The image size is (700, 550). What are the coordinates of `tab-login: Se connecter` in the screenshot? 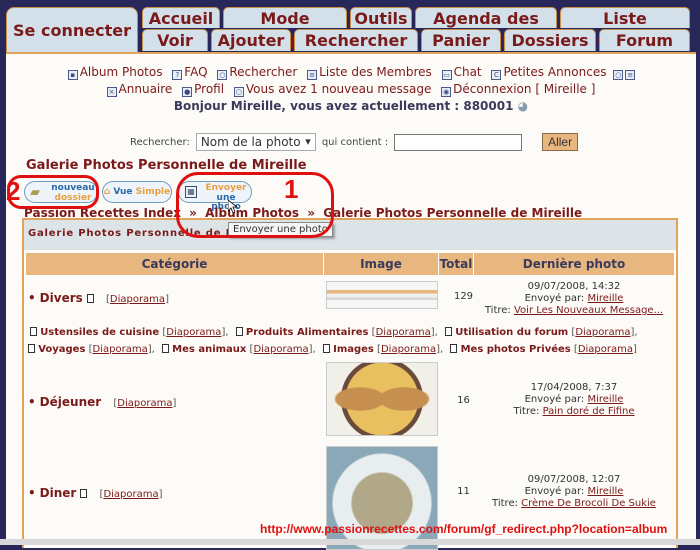 It's located at (72, 29).